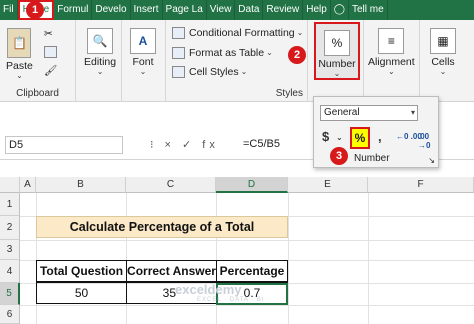 Image resolution: width=474 pixels, height=324 pixels. I want to click on row-header-1: 1, so click(10, 204).